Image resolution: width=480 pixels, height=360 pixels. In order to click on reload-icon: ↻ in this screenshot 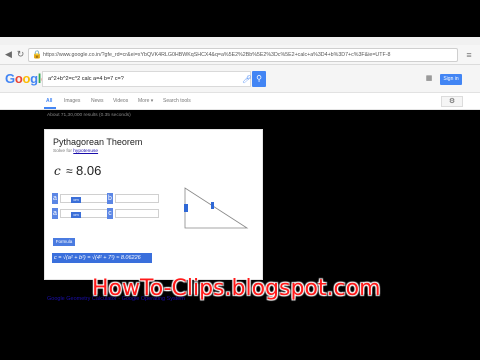, I will do `click(20, 54)`.